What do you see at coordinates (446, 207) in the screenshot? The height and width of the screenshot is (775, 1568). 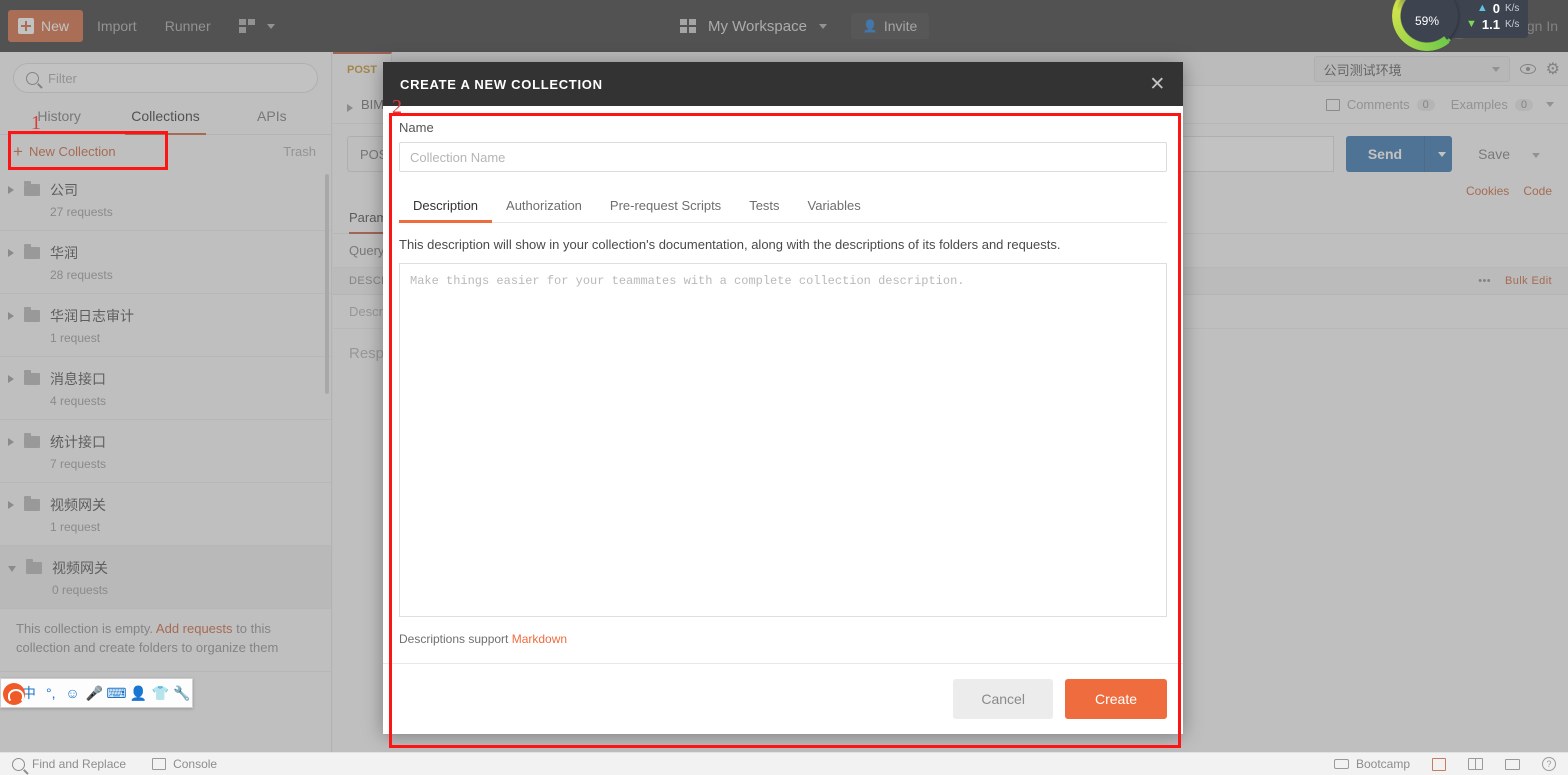 I see `tab-description: Description` at bounding box center [446, 207].